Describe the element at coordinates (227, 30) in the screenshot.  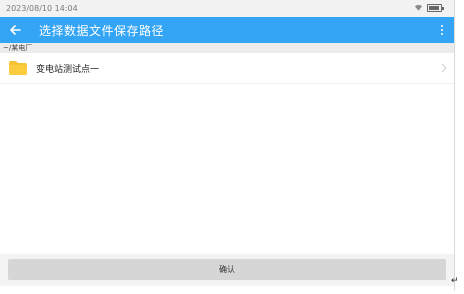
I see `app-bar: 选择数据文件保存路径` at that location.